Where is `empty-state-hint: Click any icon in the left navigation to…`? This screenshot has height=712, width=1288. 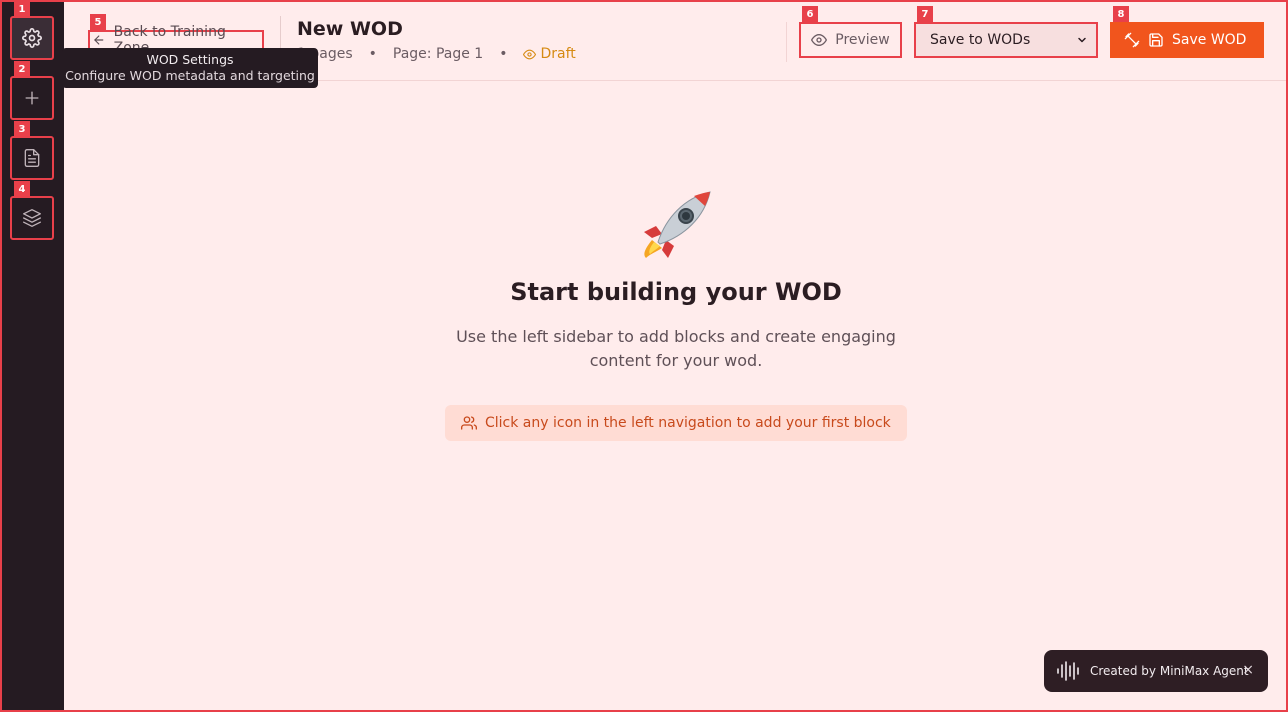 empty-state-hint: Click any icon in the left navigation to… is located at coordinates (676, 423).